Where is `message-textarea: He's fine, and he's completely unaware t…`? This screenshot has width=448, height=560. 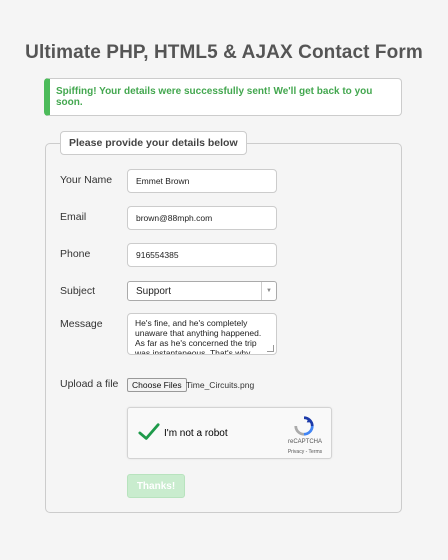 message-textarea: He's fine, and he's completely unaware t… is located at coordinates (202, 334).